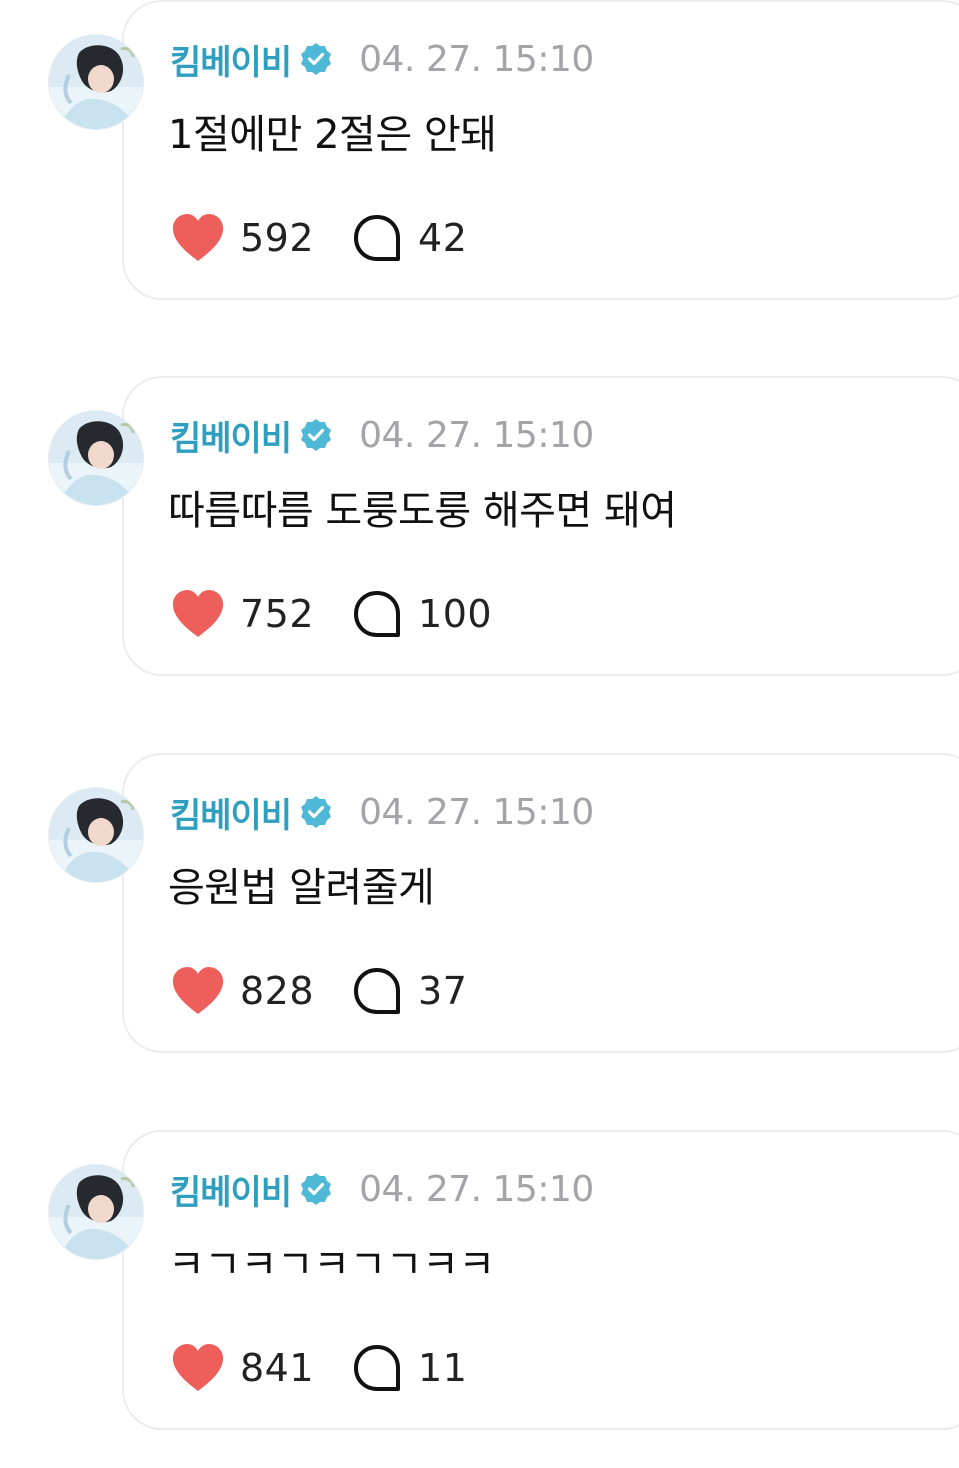 The height and width of the screenshot is (1468, 959). What do you see at coordinates (422, 511) in the screenshot?
I see `post-text: 따름따름 도룽도룽 해주면 돼여` at bounding box center [422, 511].